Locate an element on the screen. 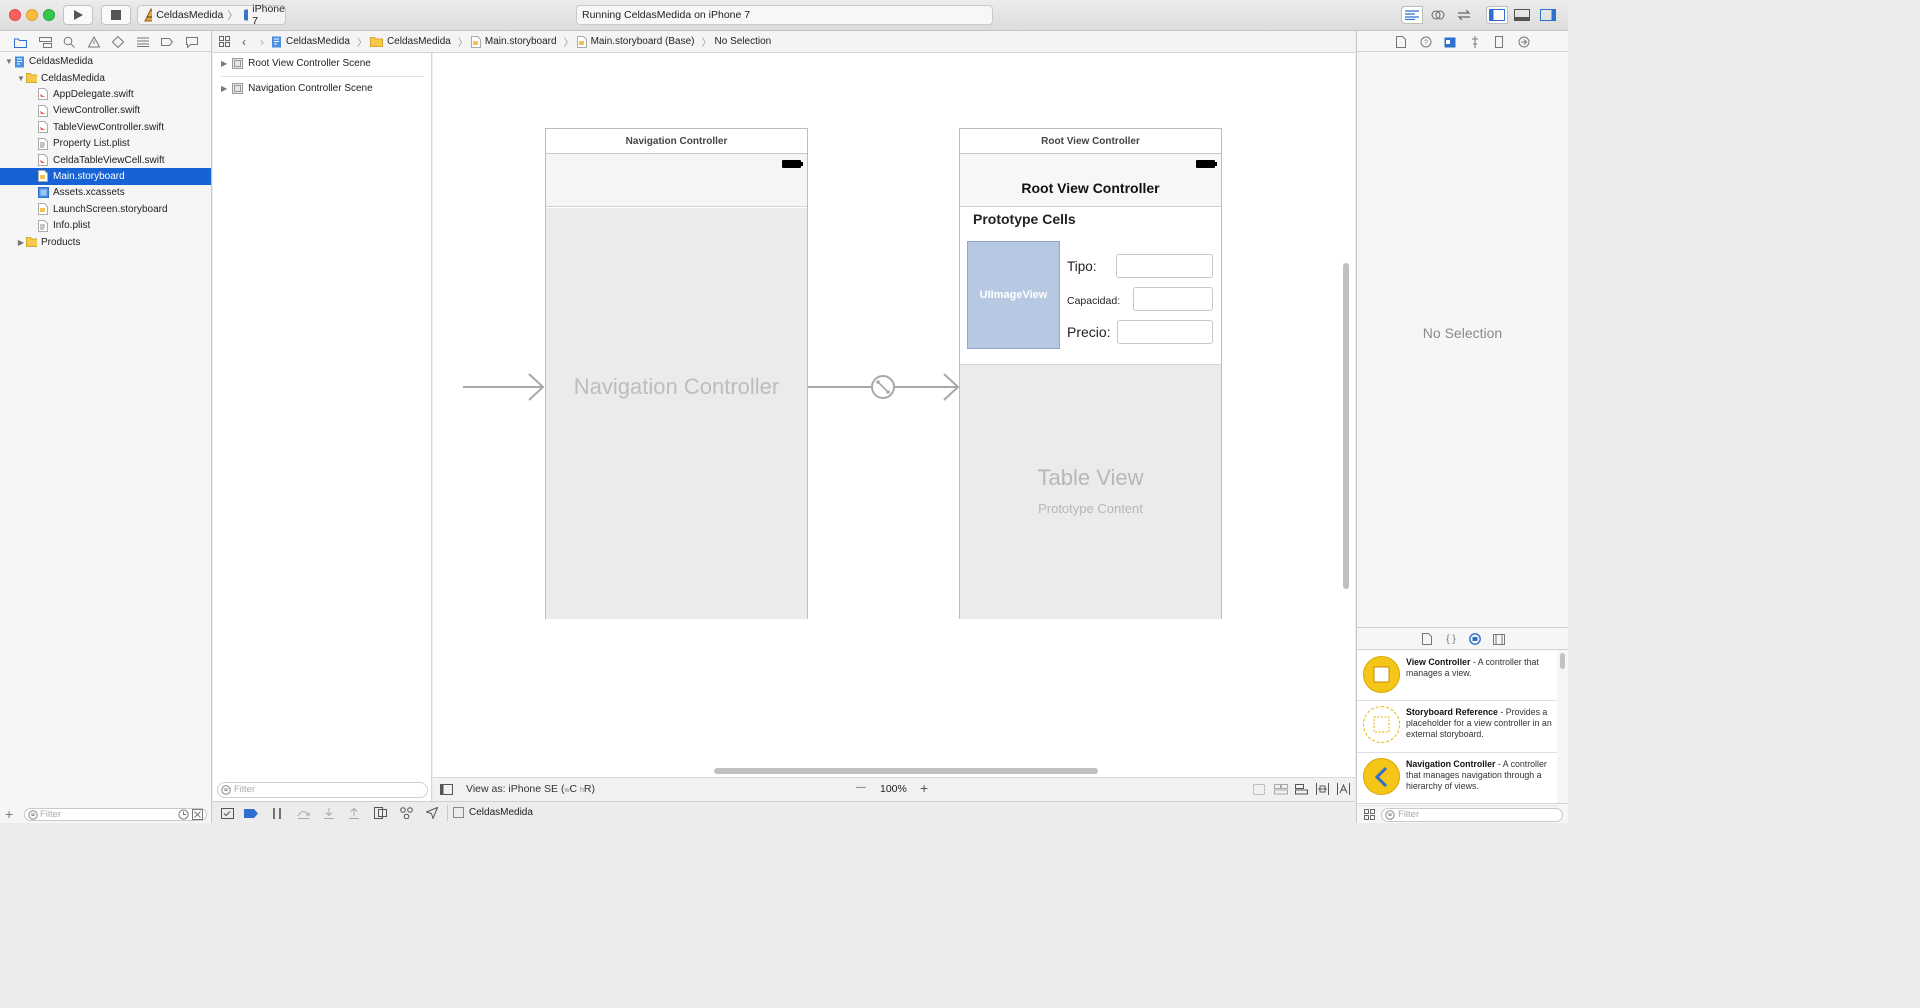 This screenshot has width=1920, height=1008. zoom-level: 100% is located at coordinates (893, 789).